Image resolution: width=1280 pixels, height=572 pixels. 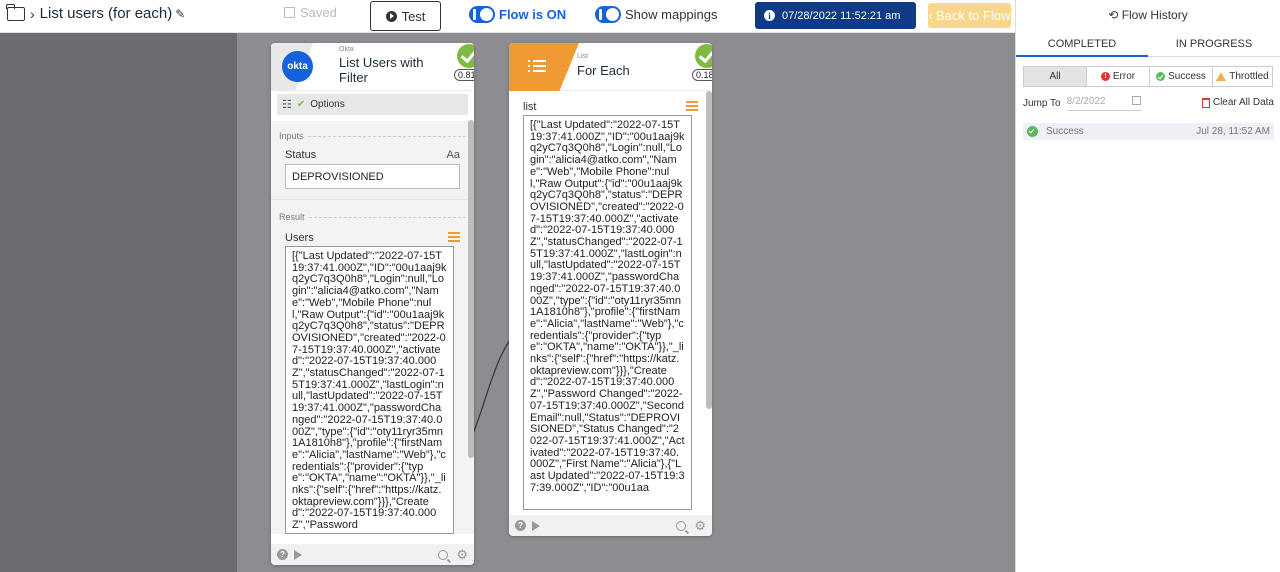 I want to click on history-row: Success Jul 28, 11:52 AM, so click(x=1148, y=131).